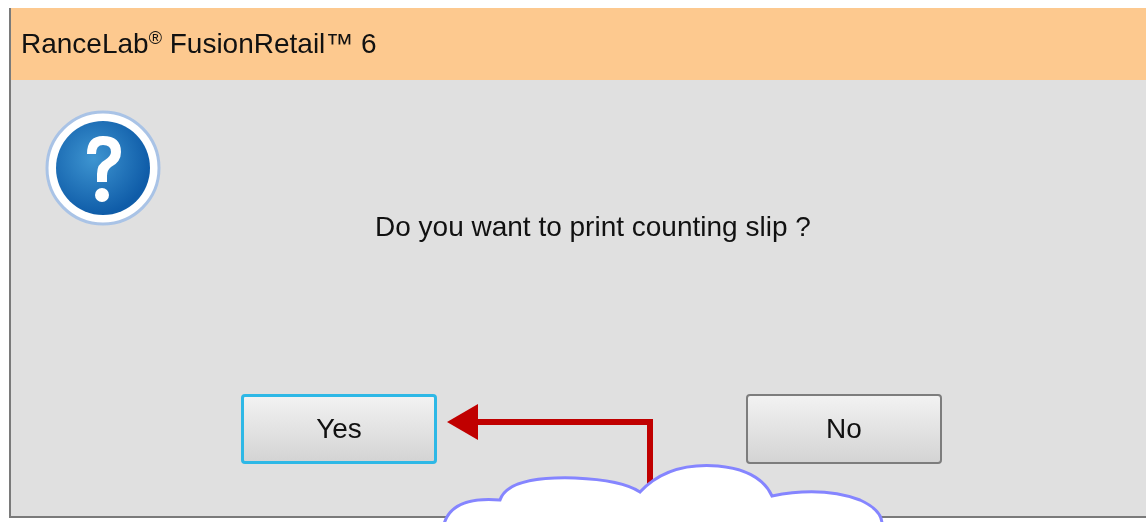 The height and width of the screenshot is (522, 1146). I want to click on dialog-button: Yes, so click(339, 429).